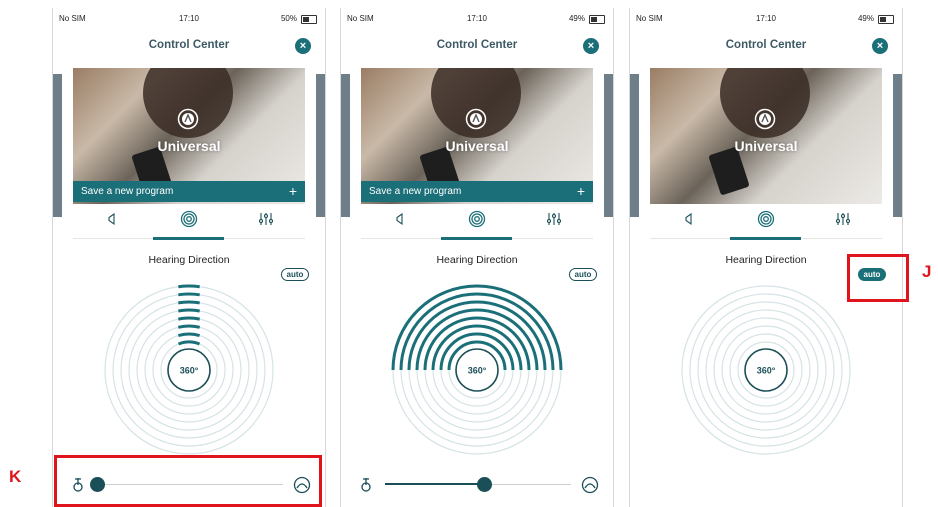  I want to click on callout-j: J, so click(927, 271).